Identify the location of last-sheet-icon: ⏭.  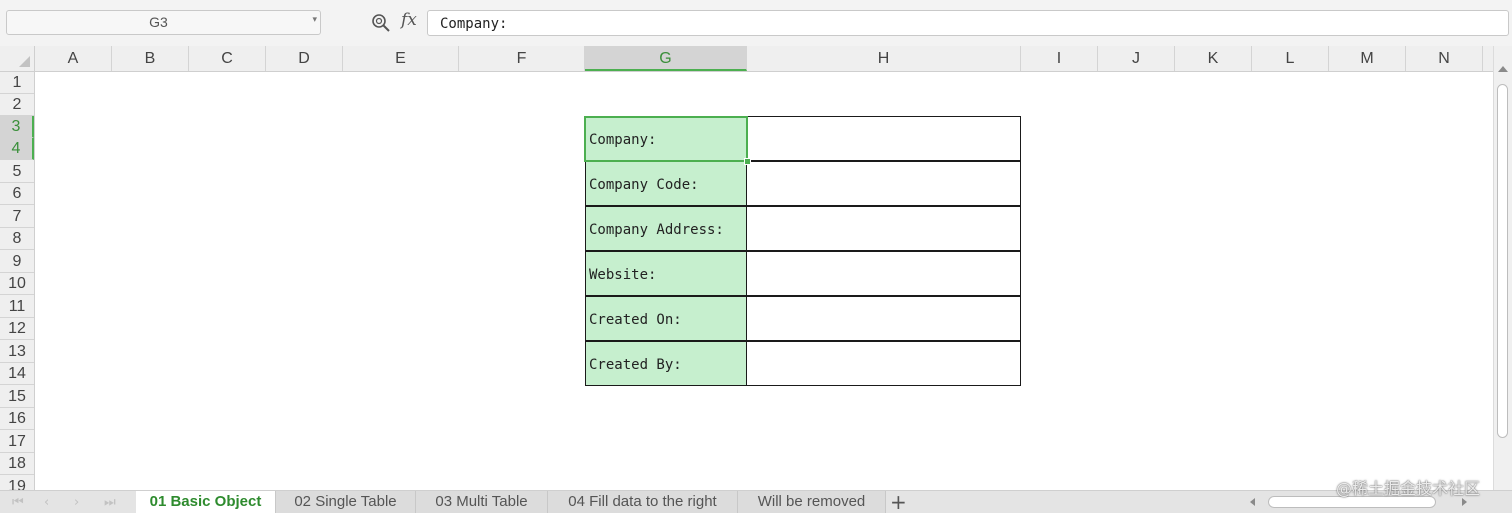
(110, 502).